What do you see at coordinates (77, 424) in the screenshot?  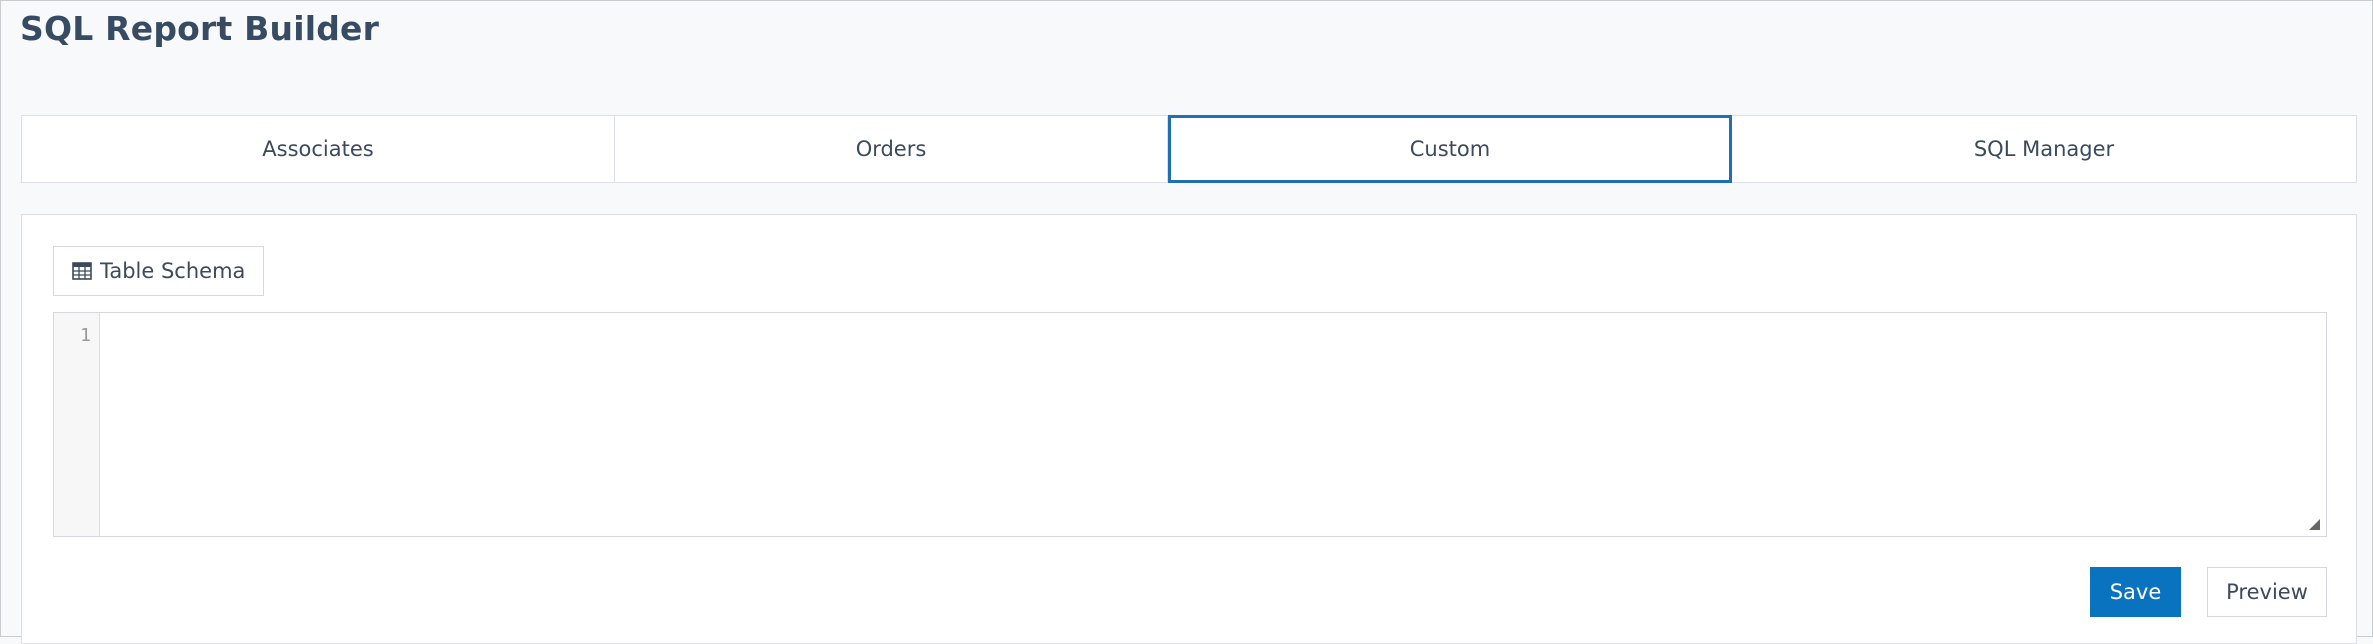 I see `line-number-gutter: 1` at bounding box center [77, 424].